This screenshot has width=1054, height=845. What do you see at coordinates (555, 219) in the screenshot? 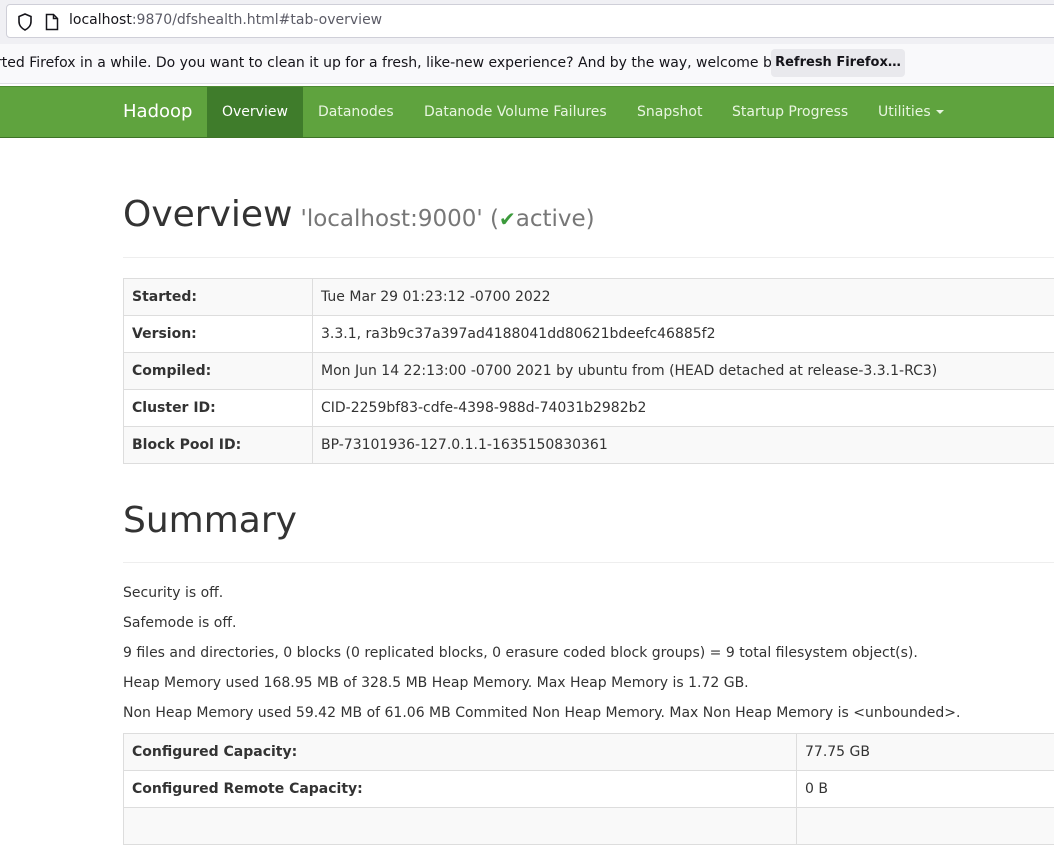
I see `namenode-state: active)` at bounding box center [555, 219].